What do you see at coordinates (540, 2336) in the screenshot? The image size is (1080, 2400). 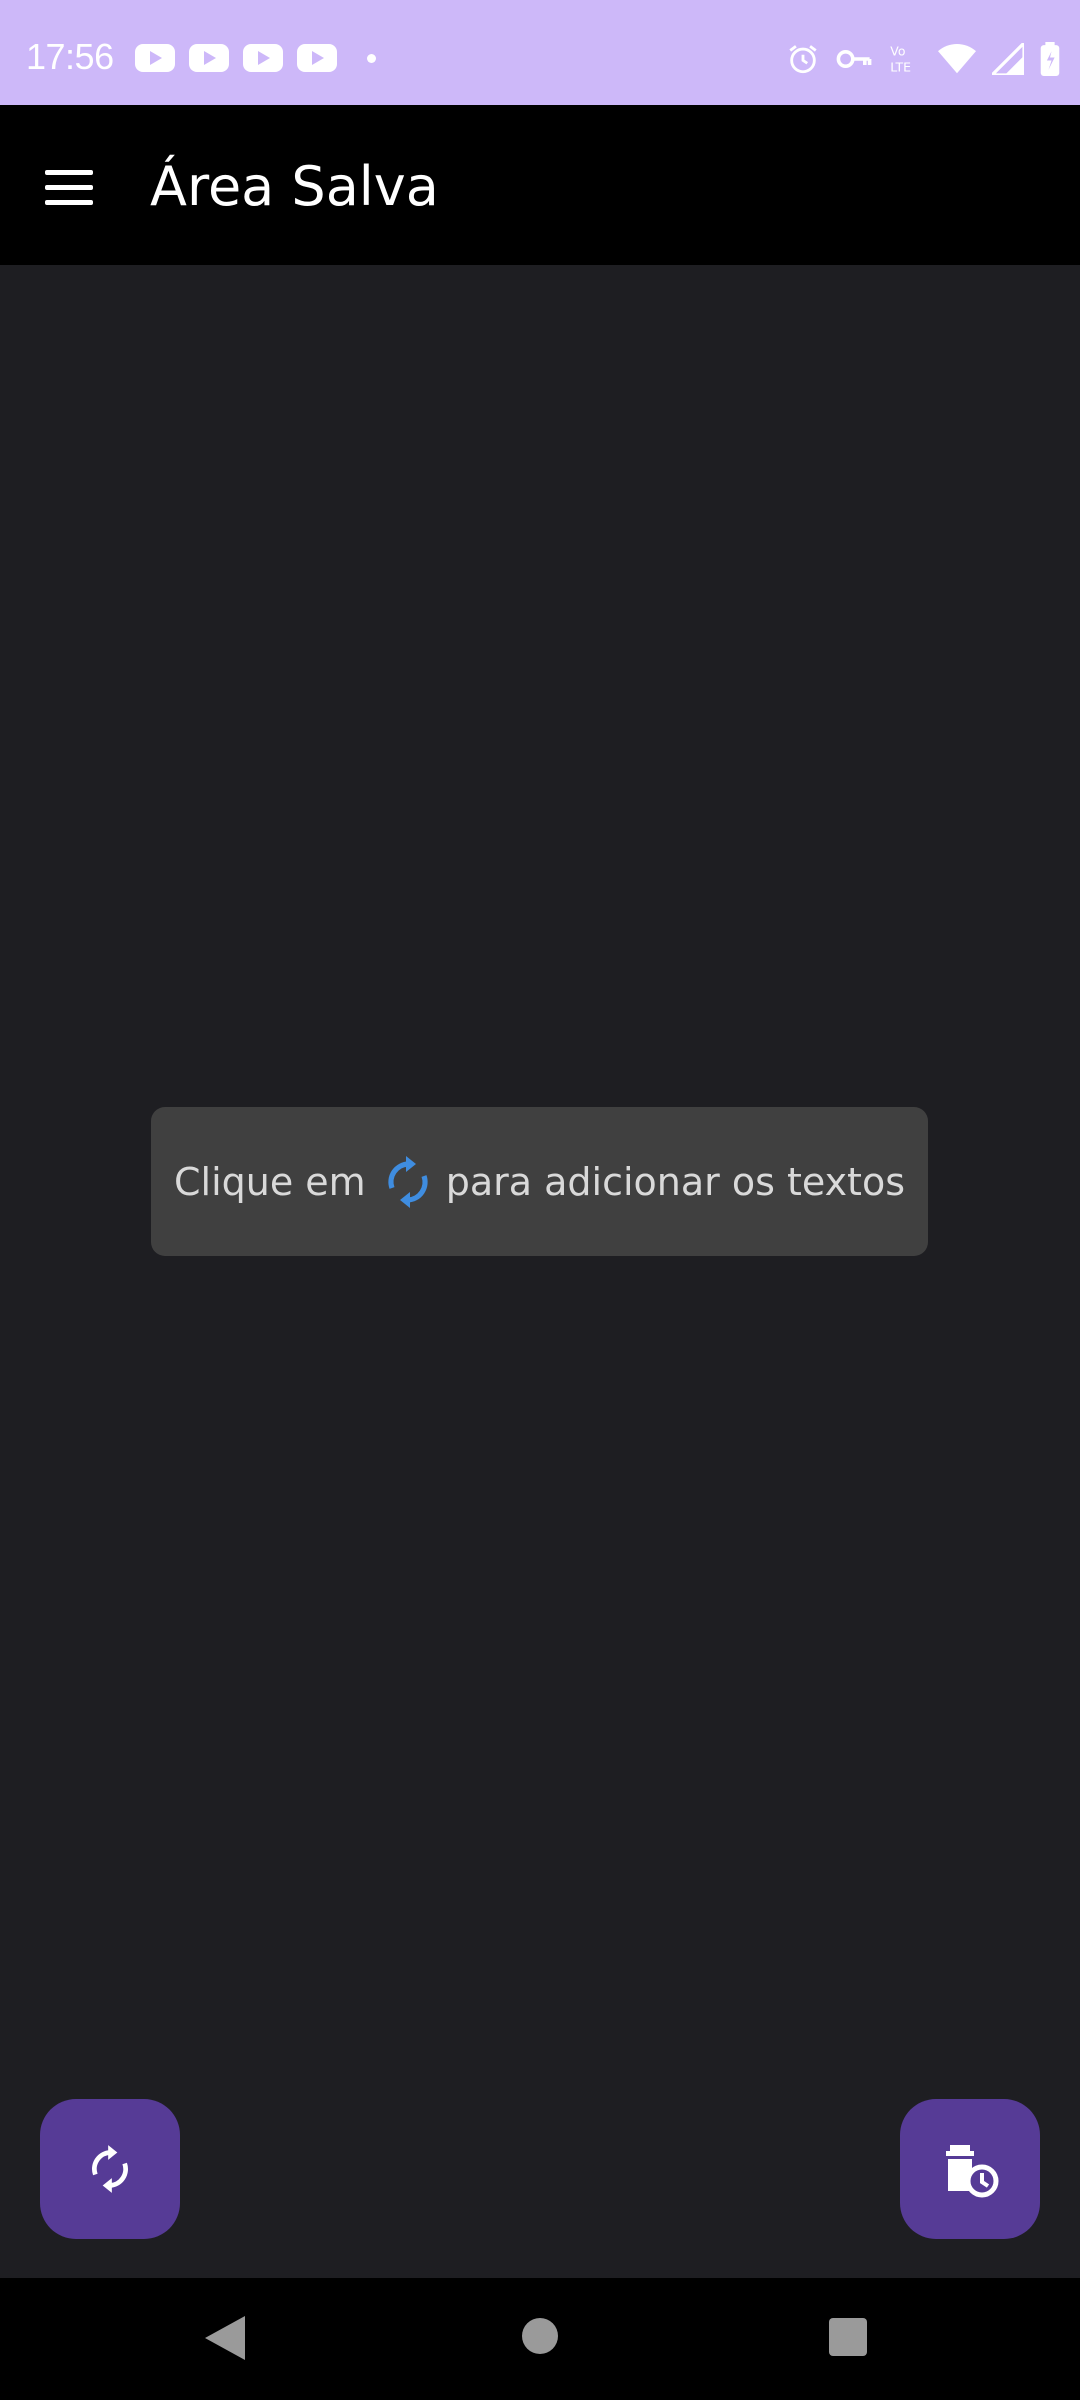 I see `home-icon` at bounding box center [540, 2336].